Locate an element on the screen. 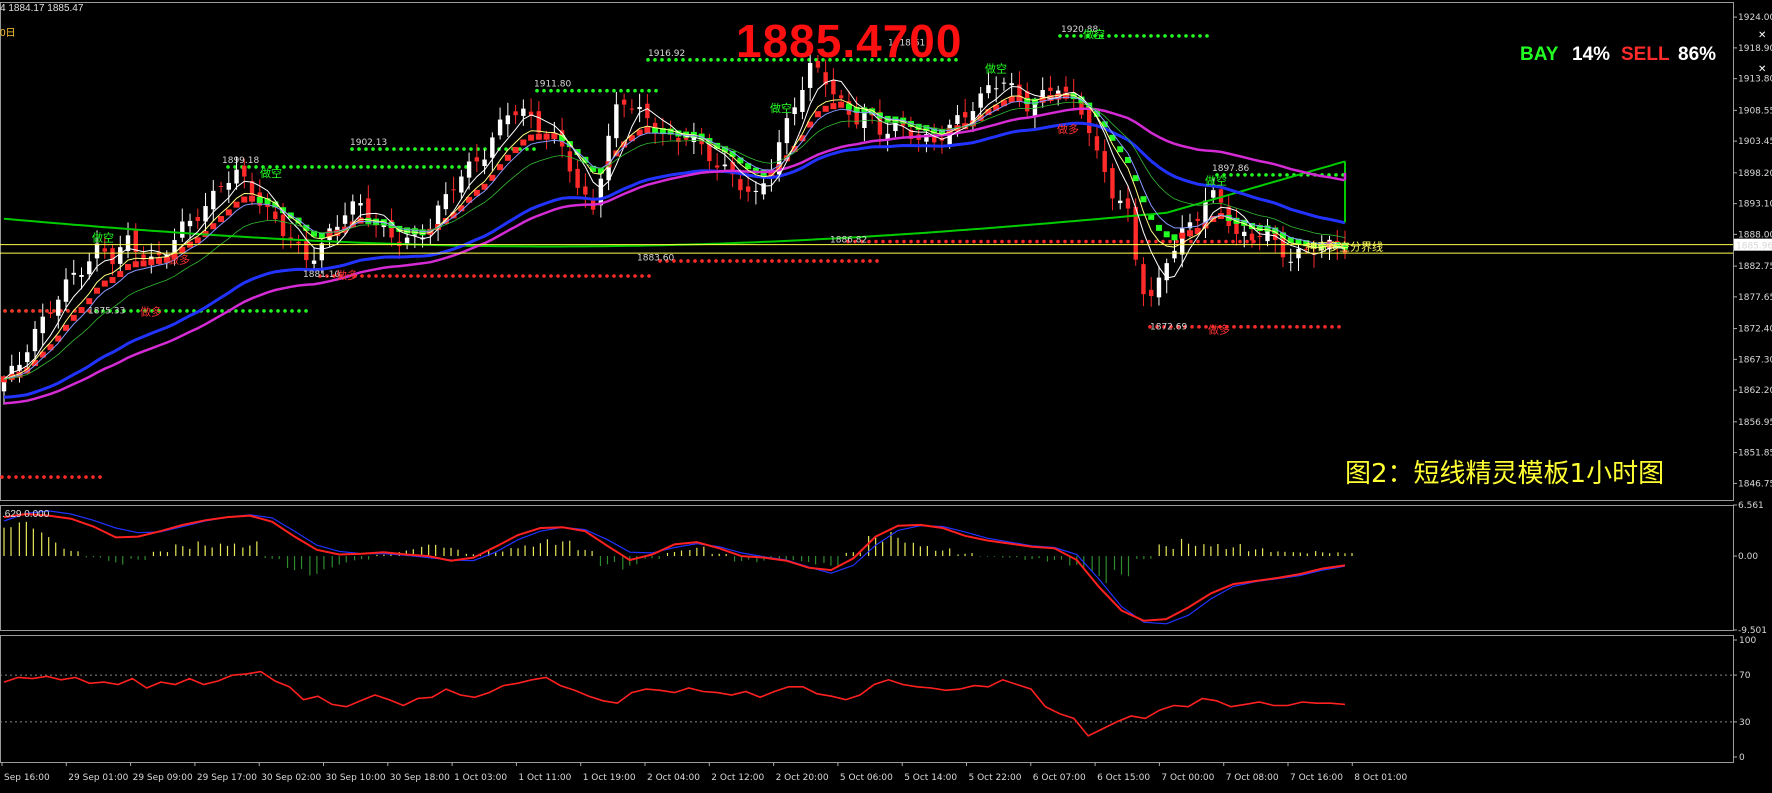 Image resolution: width=1772 pixels, height=793 pixels. osc-y-tick-label: 0.00 is located at coordinates (1748, 557).